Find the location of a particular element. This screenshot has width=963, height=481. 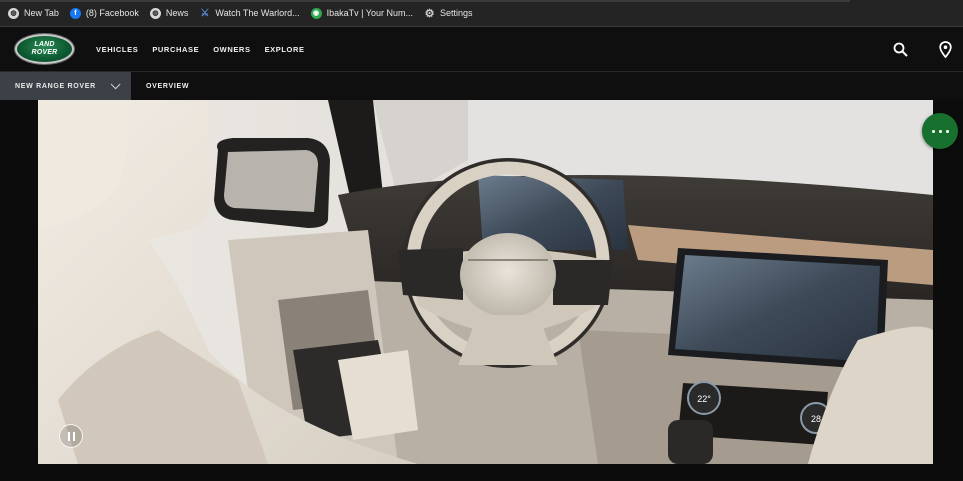

bookmark-facebook: f (8) Facebook is located at coordinates (104, 13).